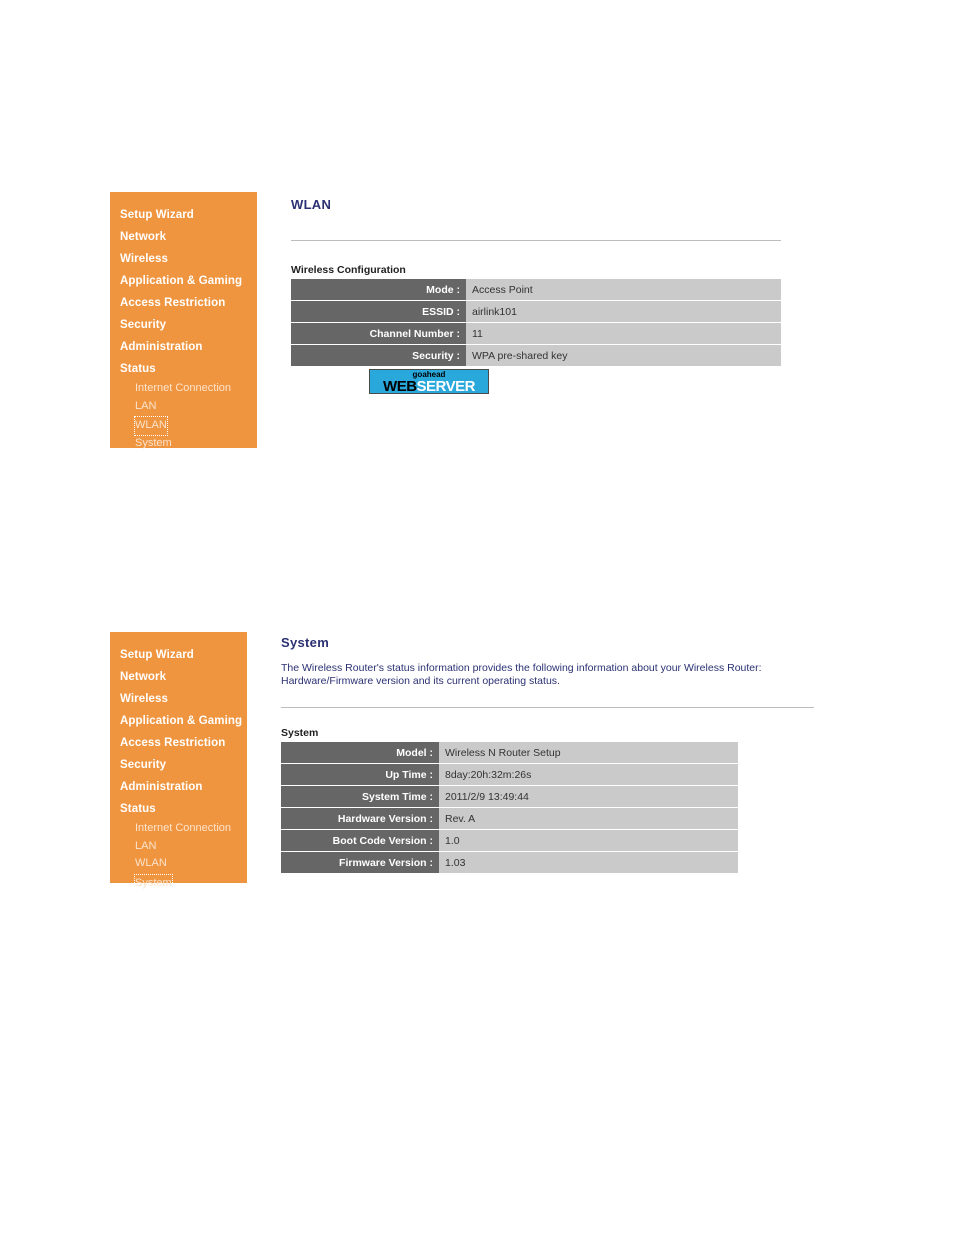 This screenshot has width=954, height=1235. I want to click on table-row: Hardware Version : Rev. A, so click(509, 818).